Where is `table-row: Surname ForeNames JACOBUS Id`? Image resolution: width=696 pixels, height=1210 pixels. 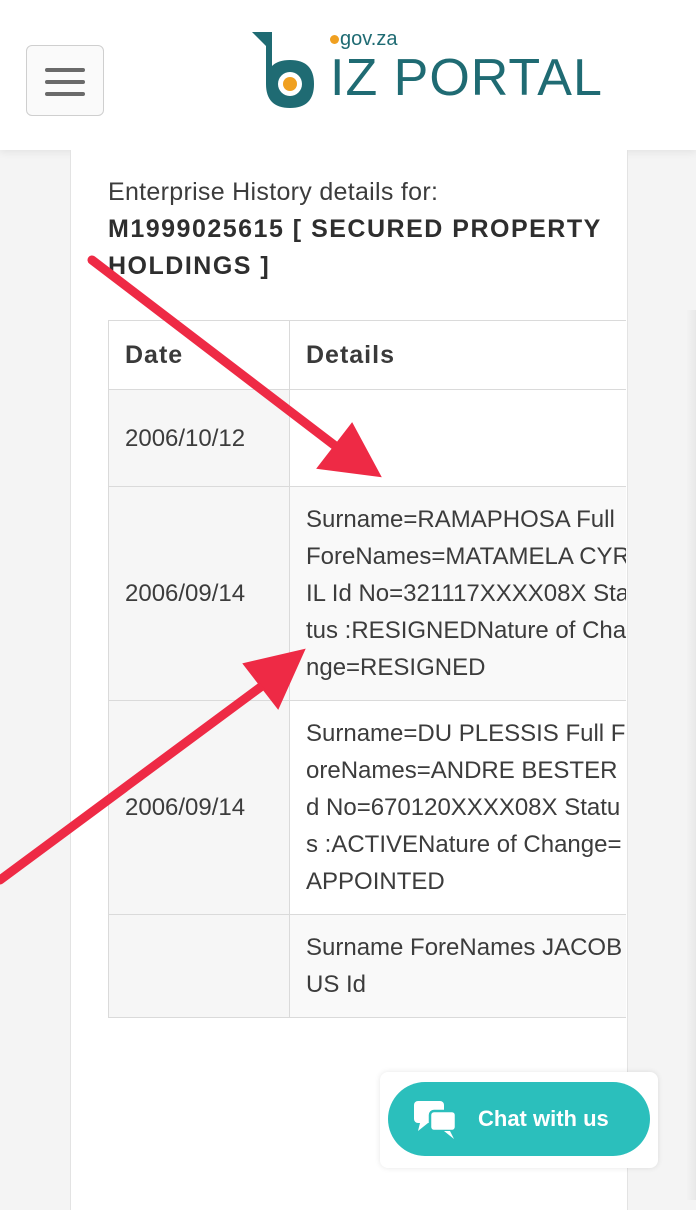 table-row: Surname ForeNames JACOBUS Id is located at coordinates (367, 966).